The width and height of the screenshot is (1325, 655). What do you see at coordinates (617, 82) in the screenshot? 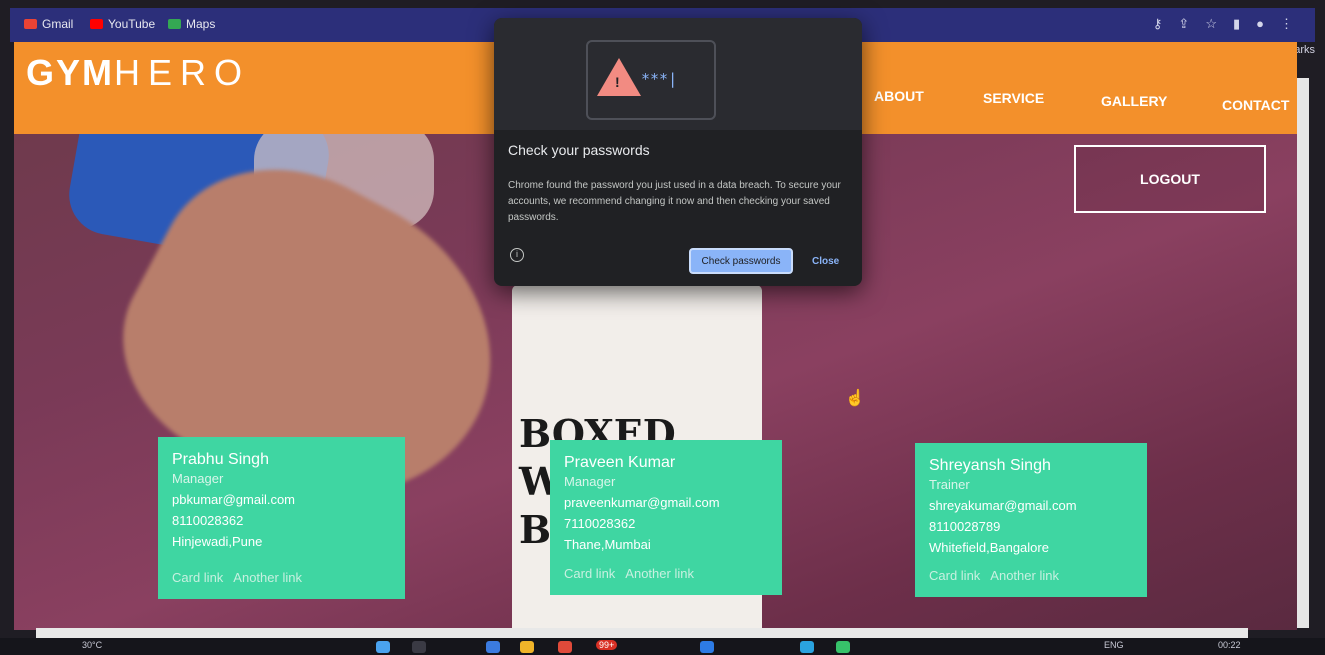
I see `warning-mark: !` at bounding box center [617, 82].